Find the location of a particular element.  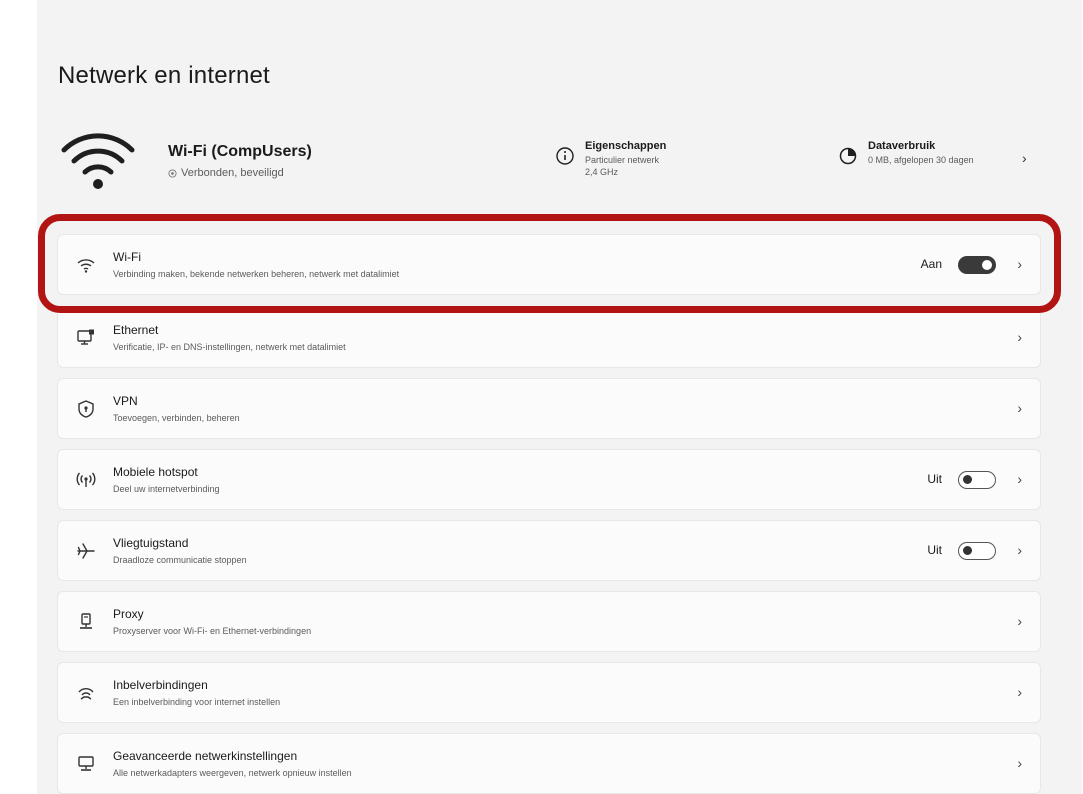

network-name: Wi-Fi (CompUsers) is located at coordinates (240, 151).